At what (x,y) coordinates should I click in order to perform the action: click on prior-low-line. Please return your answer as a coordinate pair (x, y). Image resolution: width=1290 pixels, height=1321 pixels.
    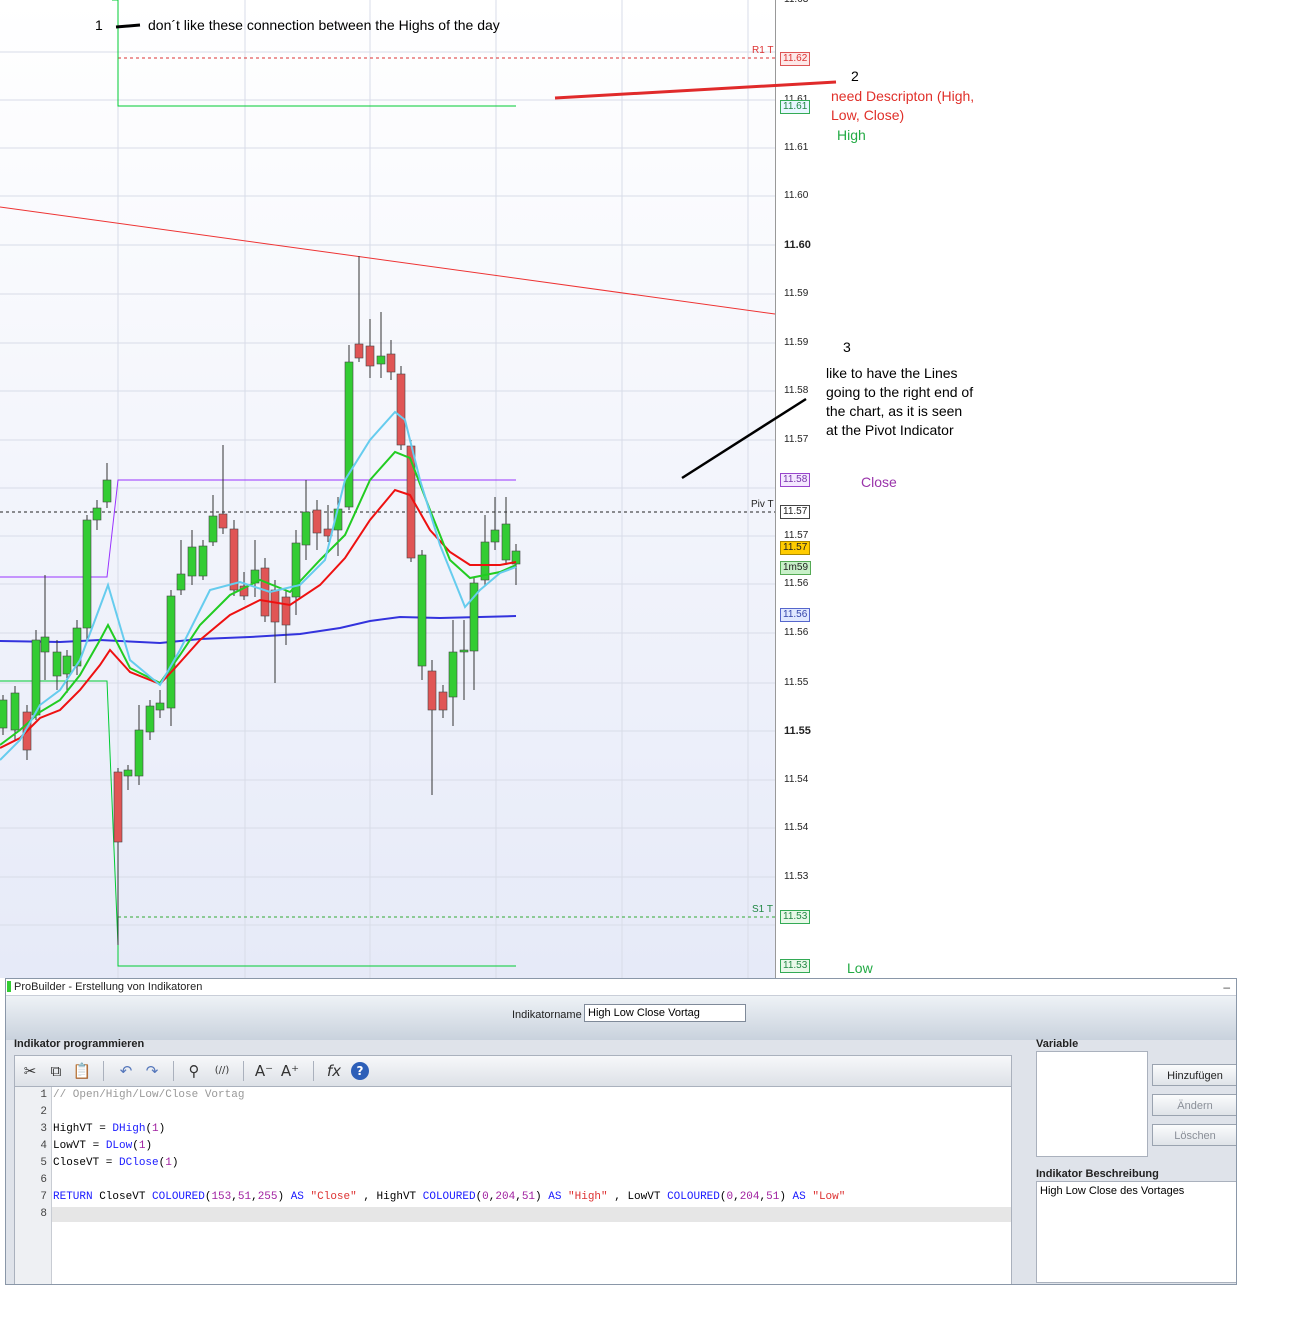
    Looking at the image, I should click on (258, 823).